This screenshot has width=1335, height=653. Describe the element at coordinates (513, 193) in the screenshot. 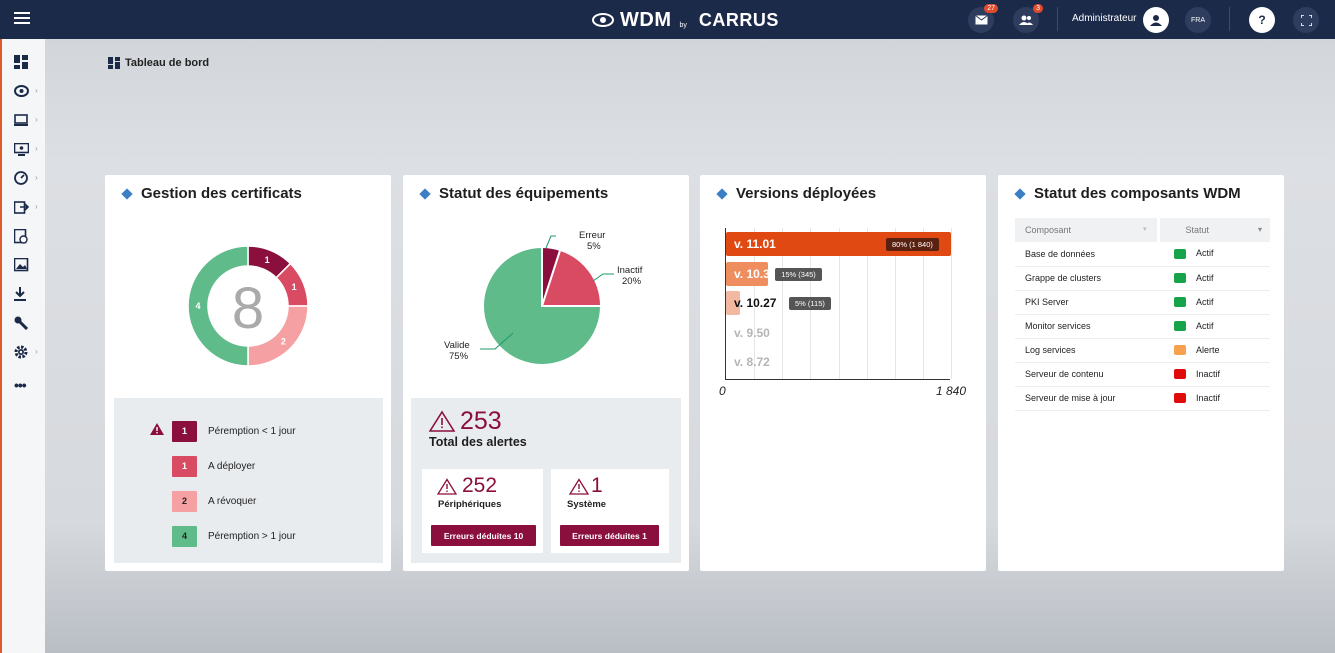

I see `card-title: Statut des équipements` at that location.